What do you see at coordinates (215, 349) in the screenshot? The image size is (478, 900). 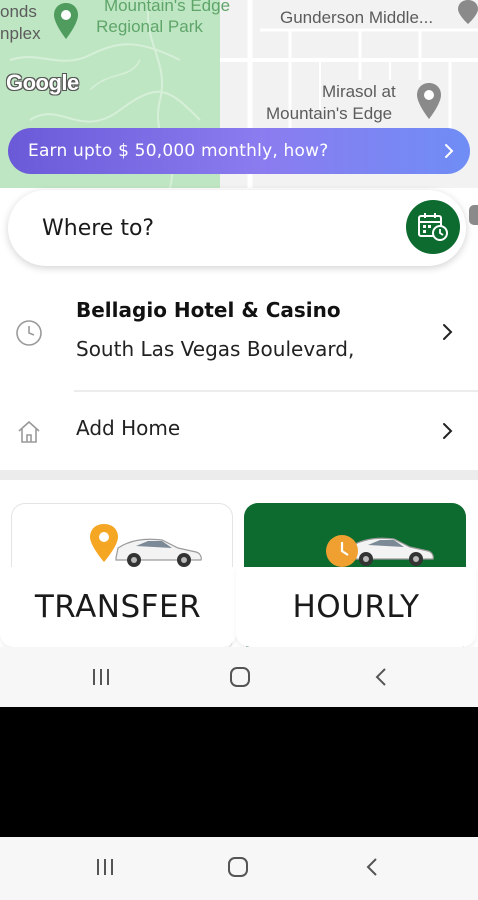 I see `recent-destination-address: South Las Vegas Boulevard,` at bounding box center [215, 349].